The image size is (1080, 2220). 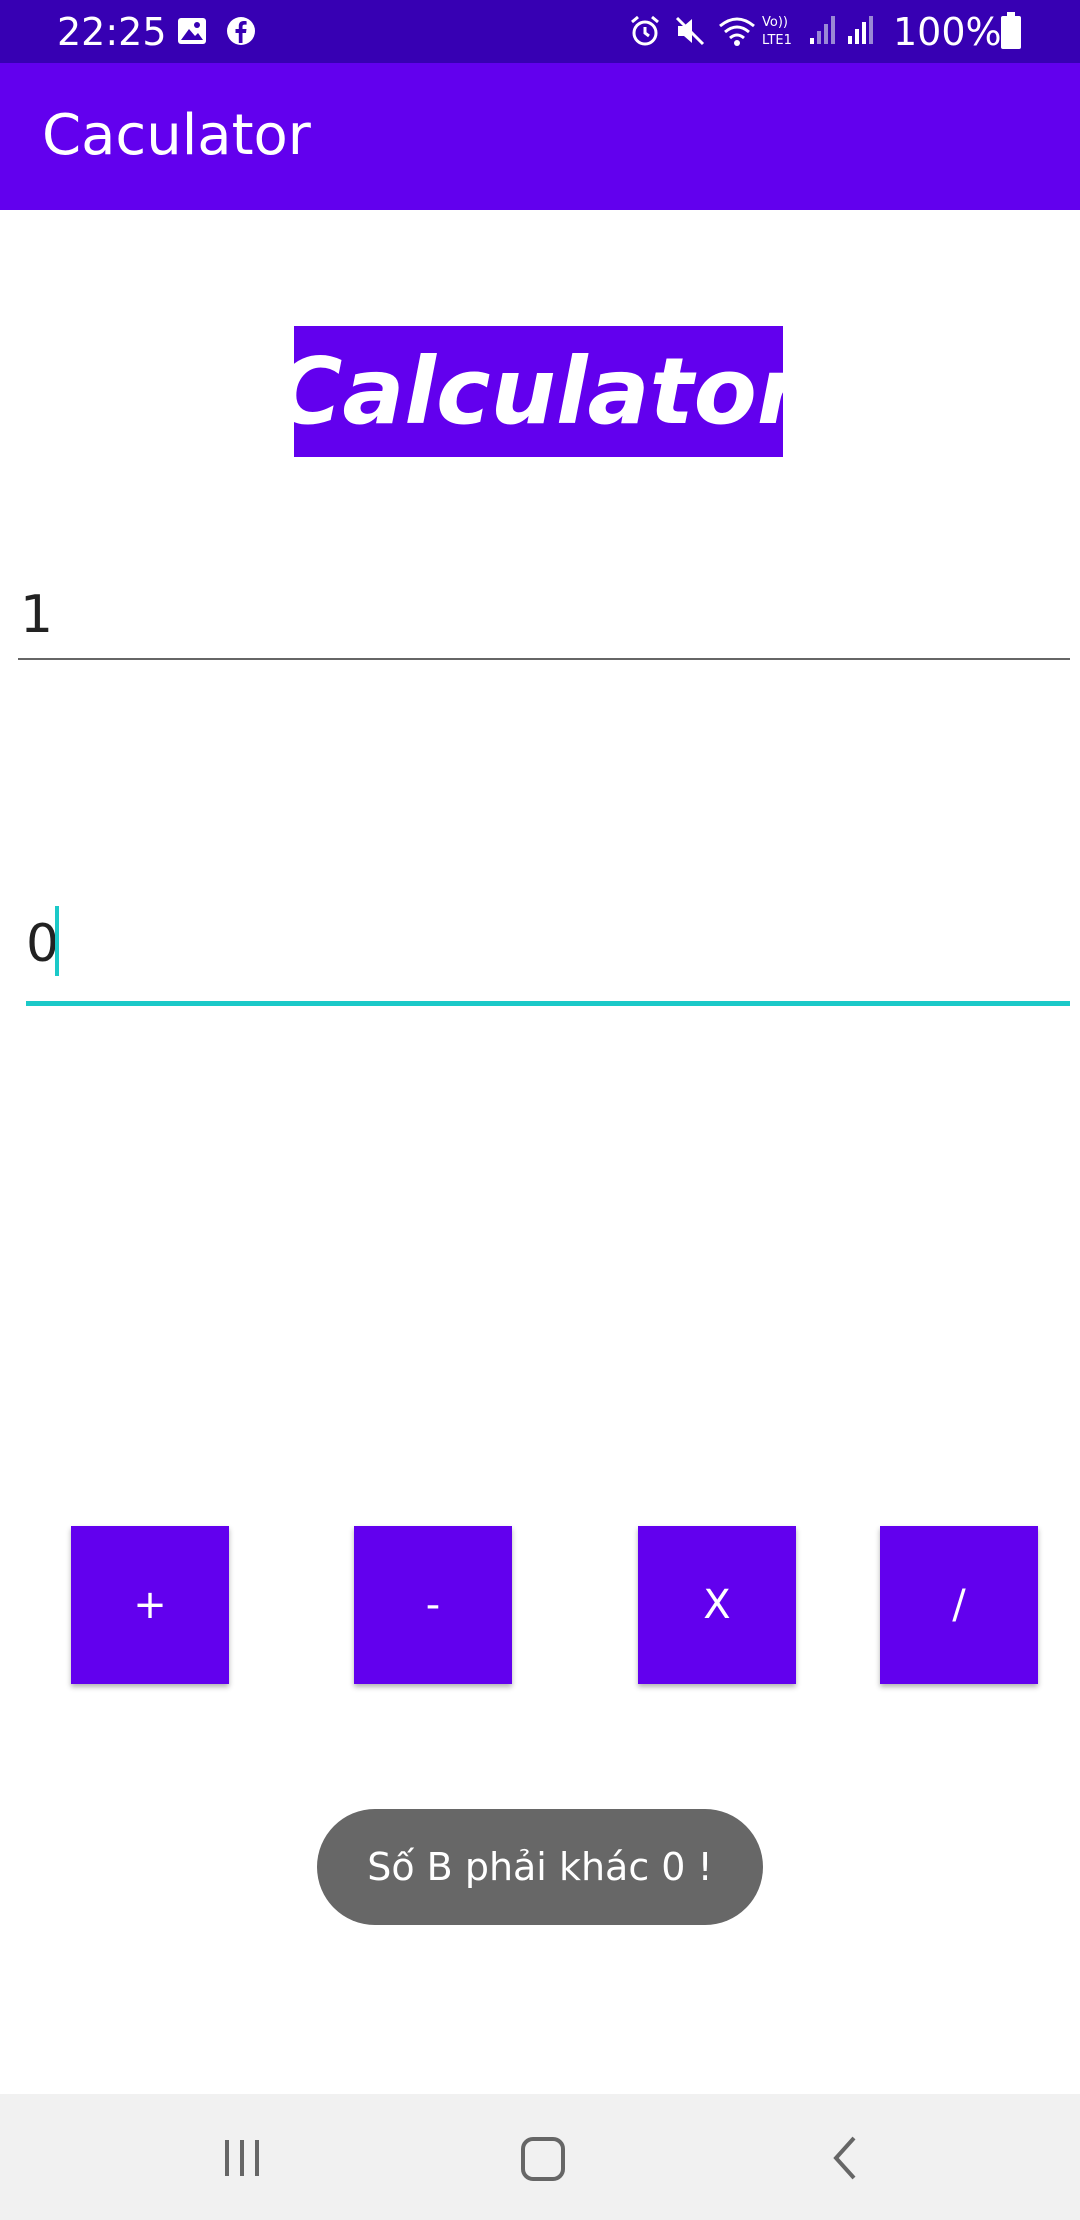 I want to click on wifi-icon, so click(x=737, y=31).